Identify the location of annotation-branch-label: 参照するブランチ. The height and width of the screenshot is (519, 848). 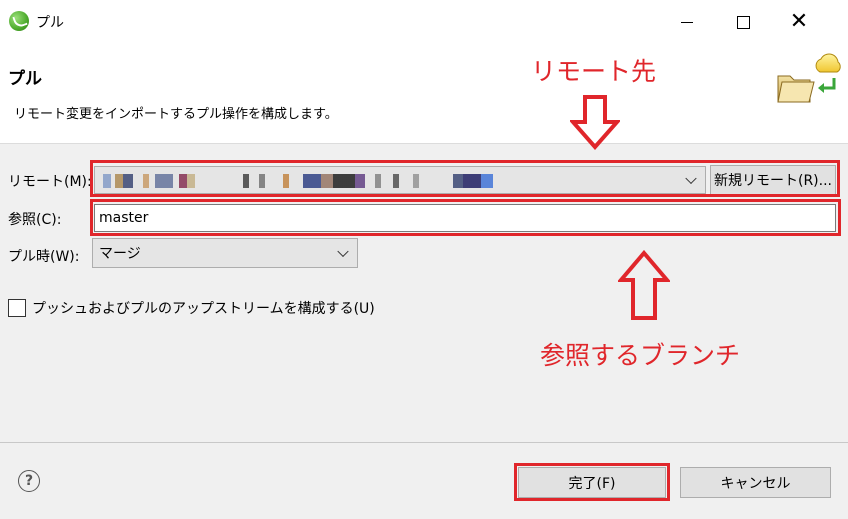
(640, 355).